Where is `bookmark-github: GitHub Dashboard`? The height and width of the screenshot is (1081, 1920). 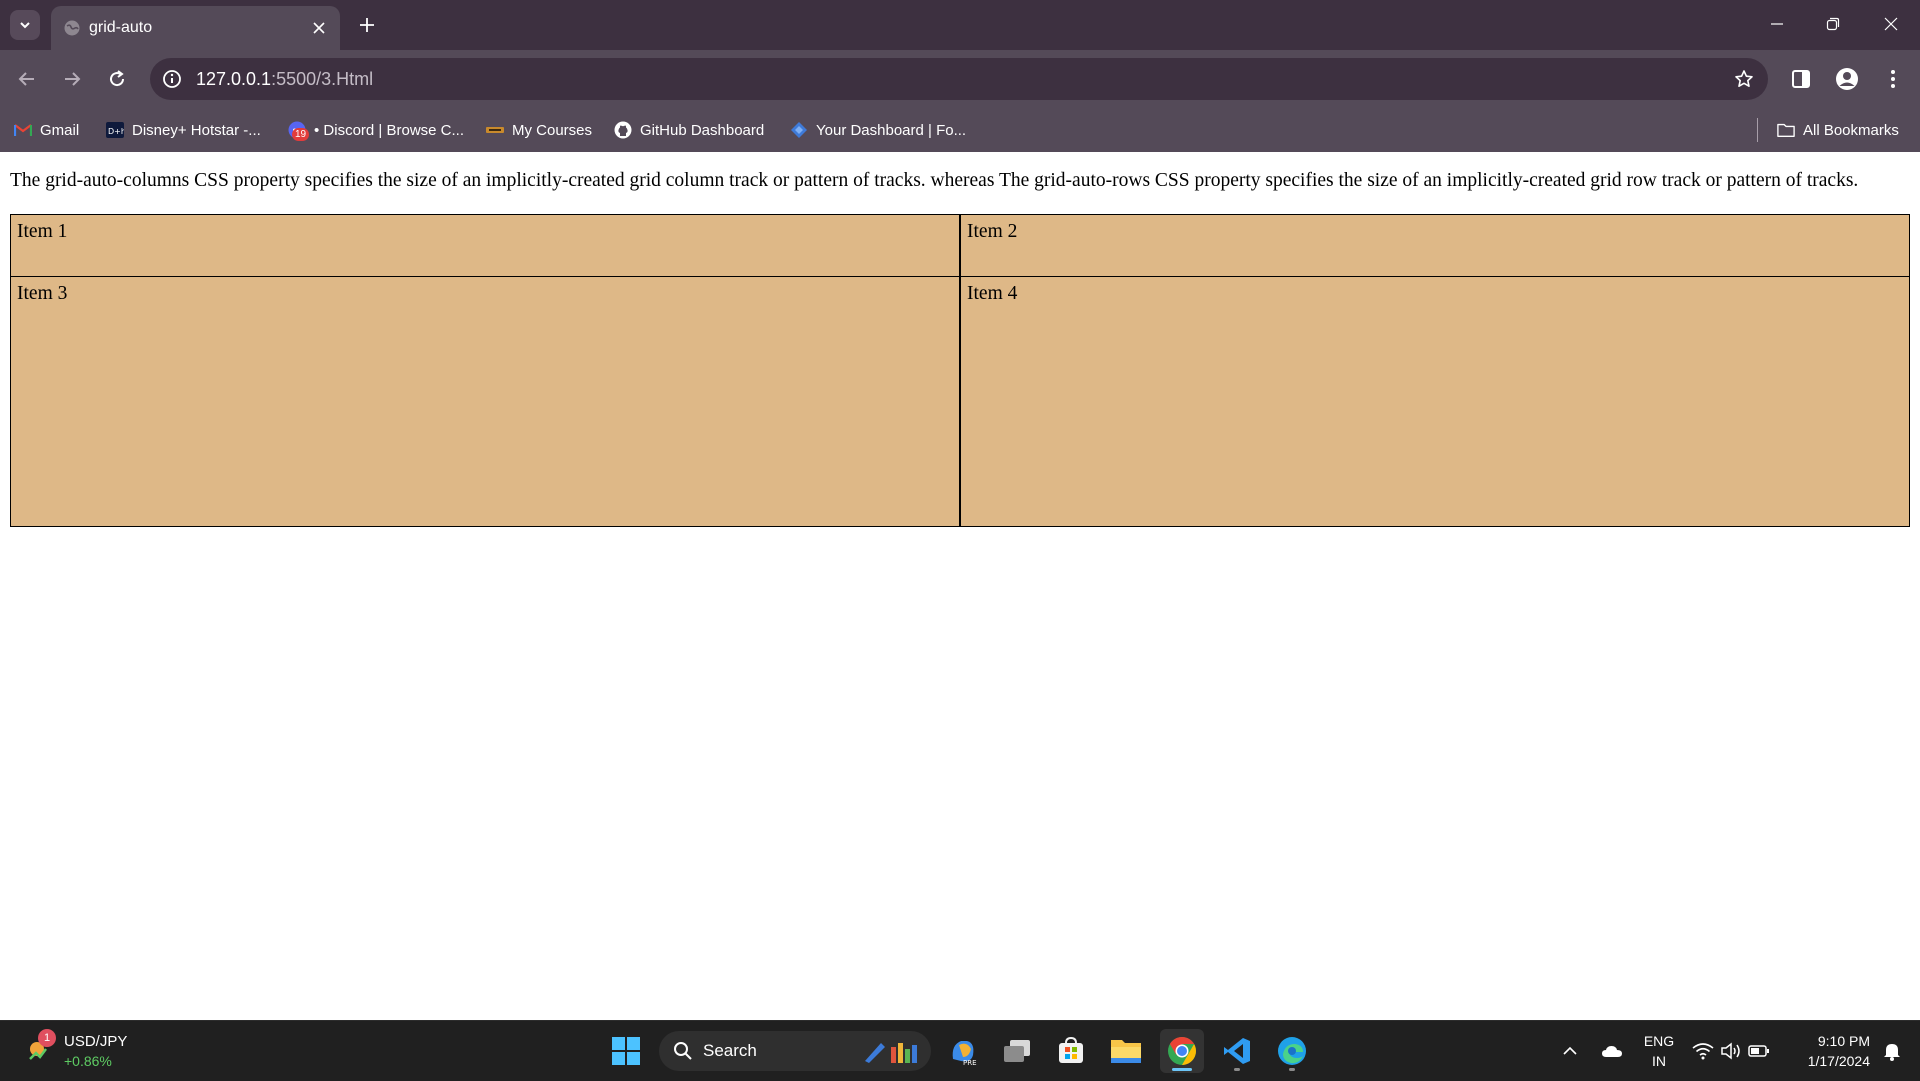 bookmark-github: GitHub Dashboard is located at coordinates (689, 130).